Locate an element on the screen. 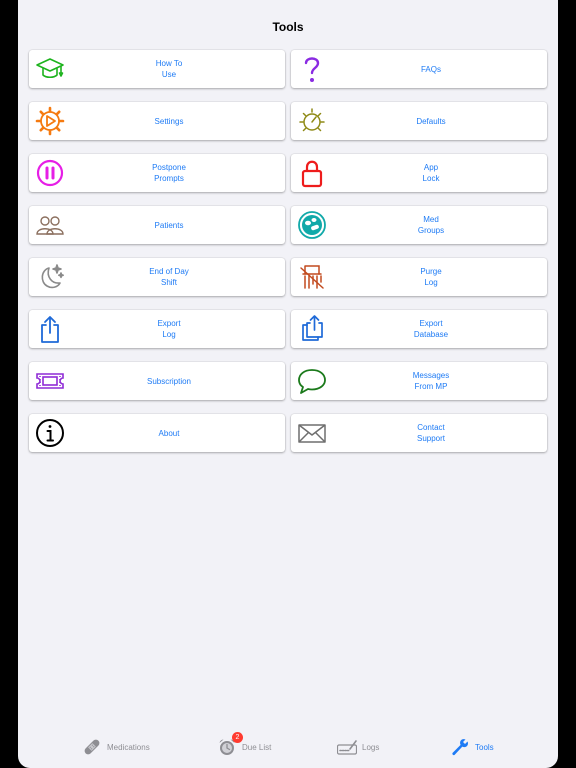 This screenshot has height=768, width=576. share-stack-icon is located at coordinates (312, 329).